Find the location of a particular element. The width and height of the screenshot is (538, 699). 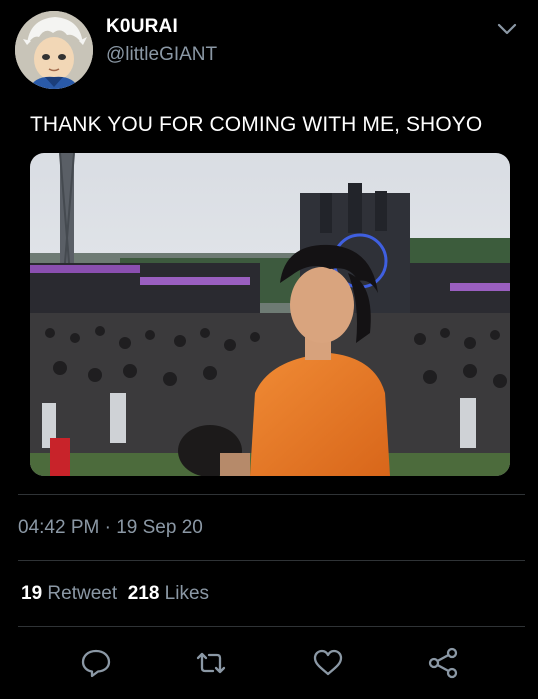

likes-label: Likes is located at coordinates (187, 593).